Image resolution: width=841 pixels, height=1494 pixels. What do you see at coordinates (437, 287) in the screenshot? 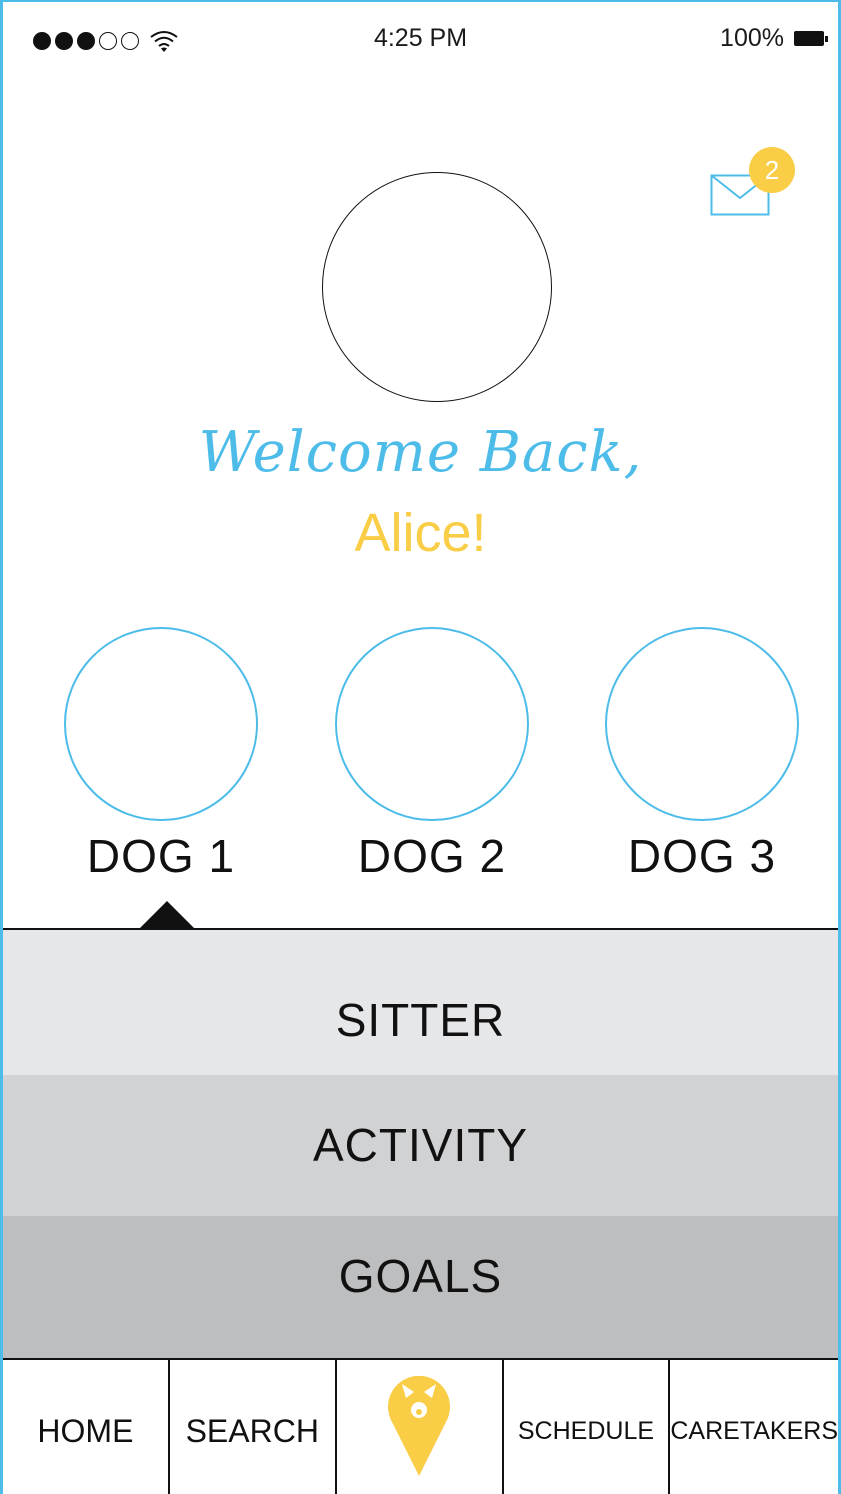
I see `user-avatar` at bounding box center [437, 287].